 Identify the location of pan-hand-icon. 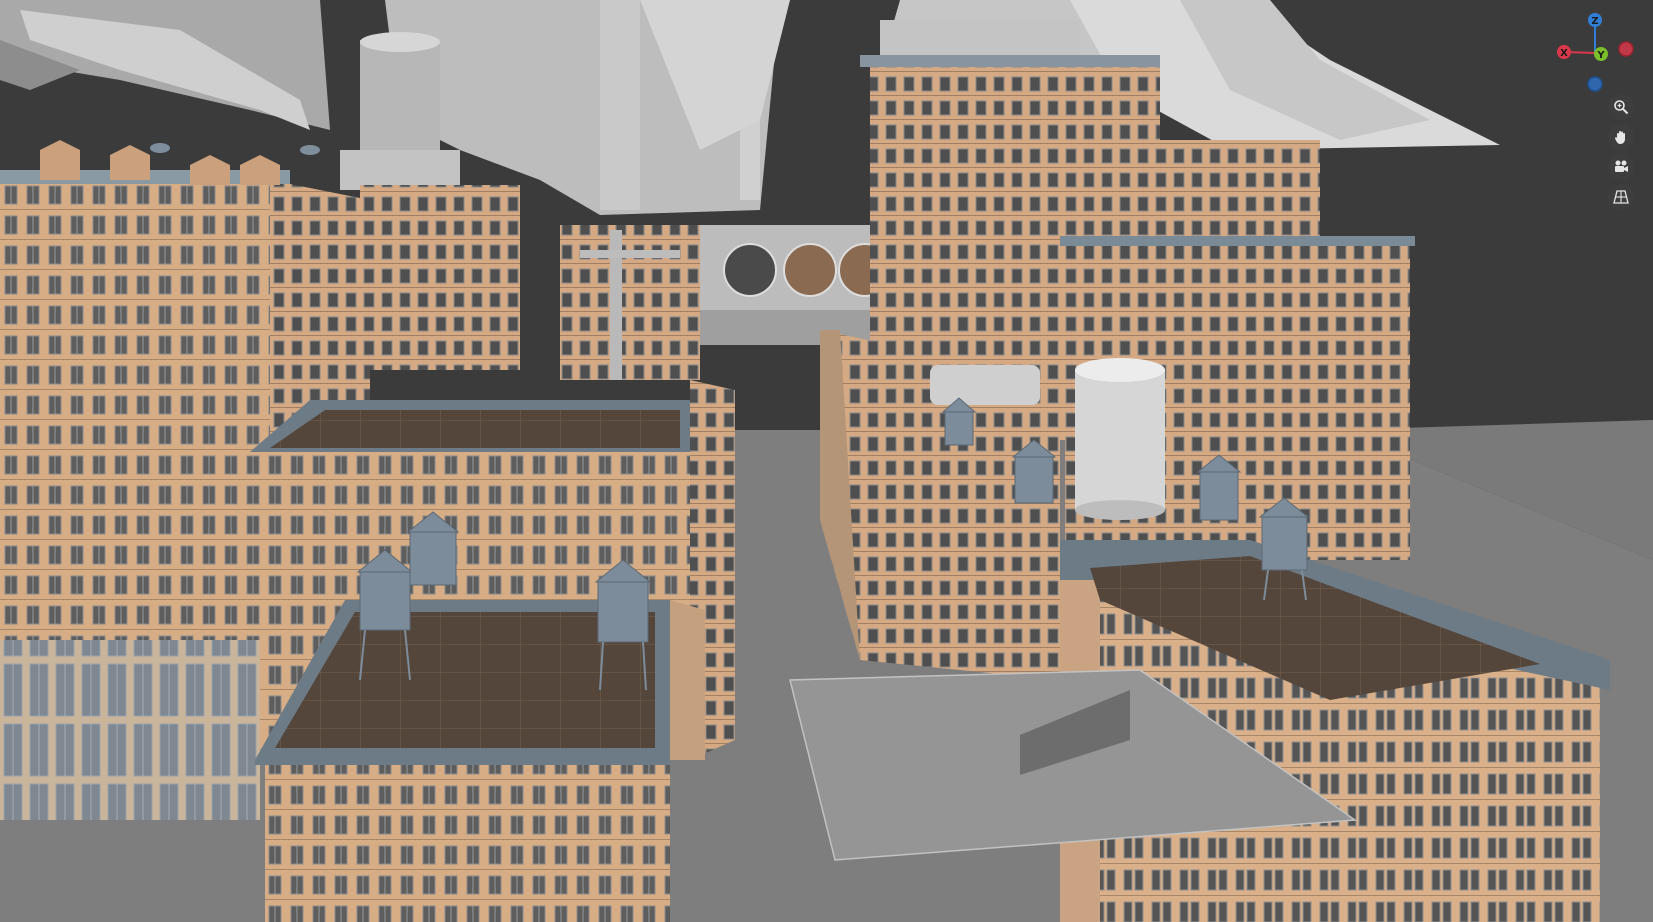
(1619, 137).